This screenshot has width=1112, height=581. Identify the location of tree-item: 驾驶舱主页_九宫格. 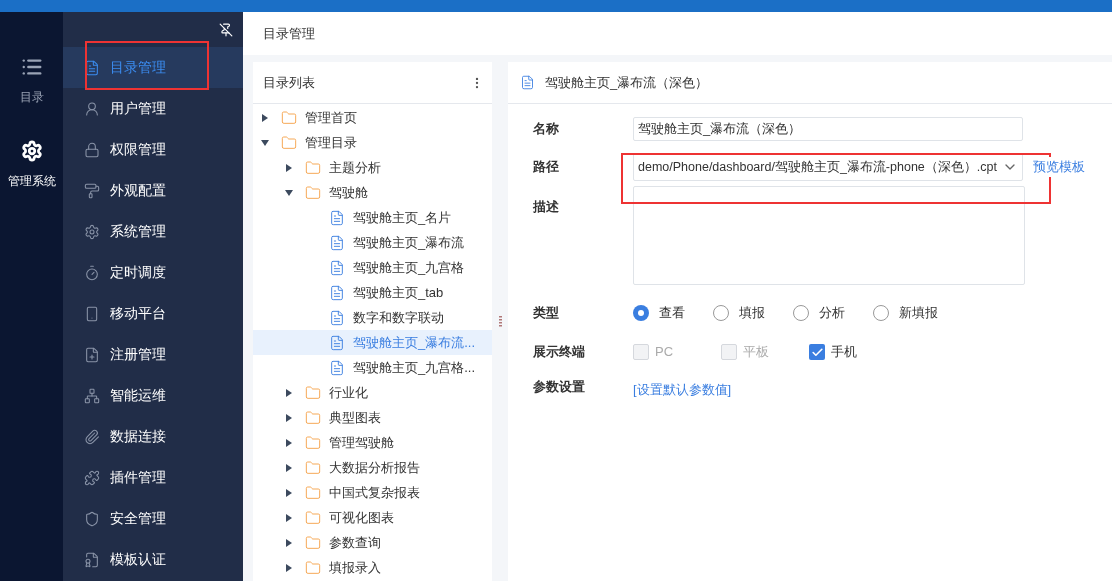
(372, 267).